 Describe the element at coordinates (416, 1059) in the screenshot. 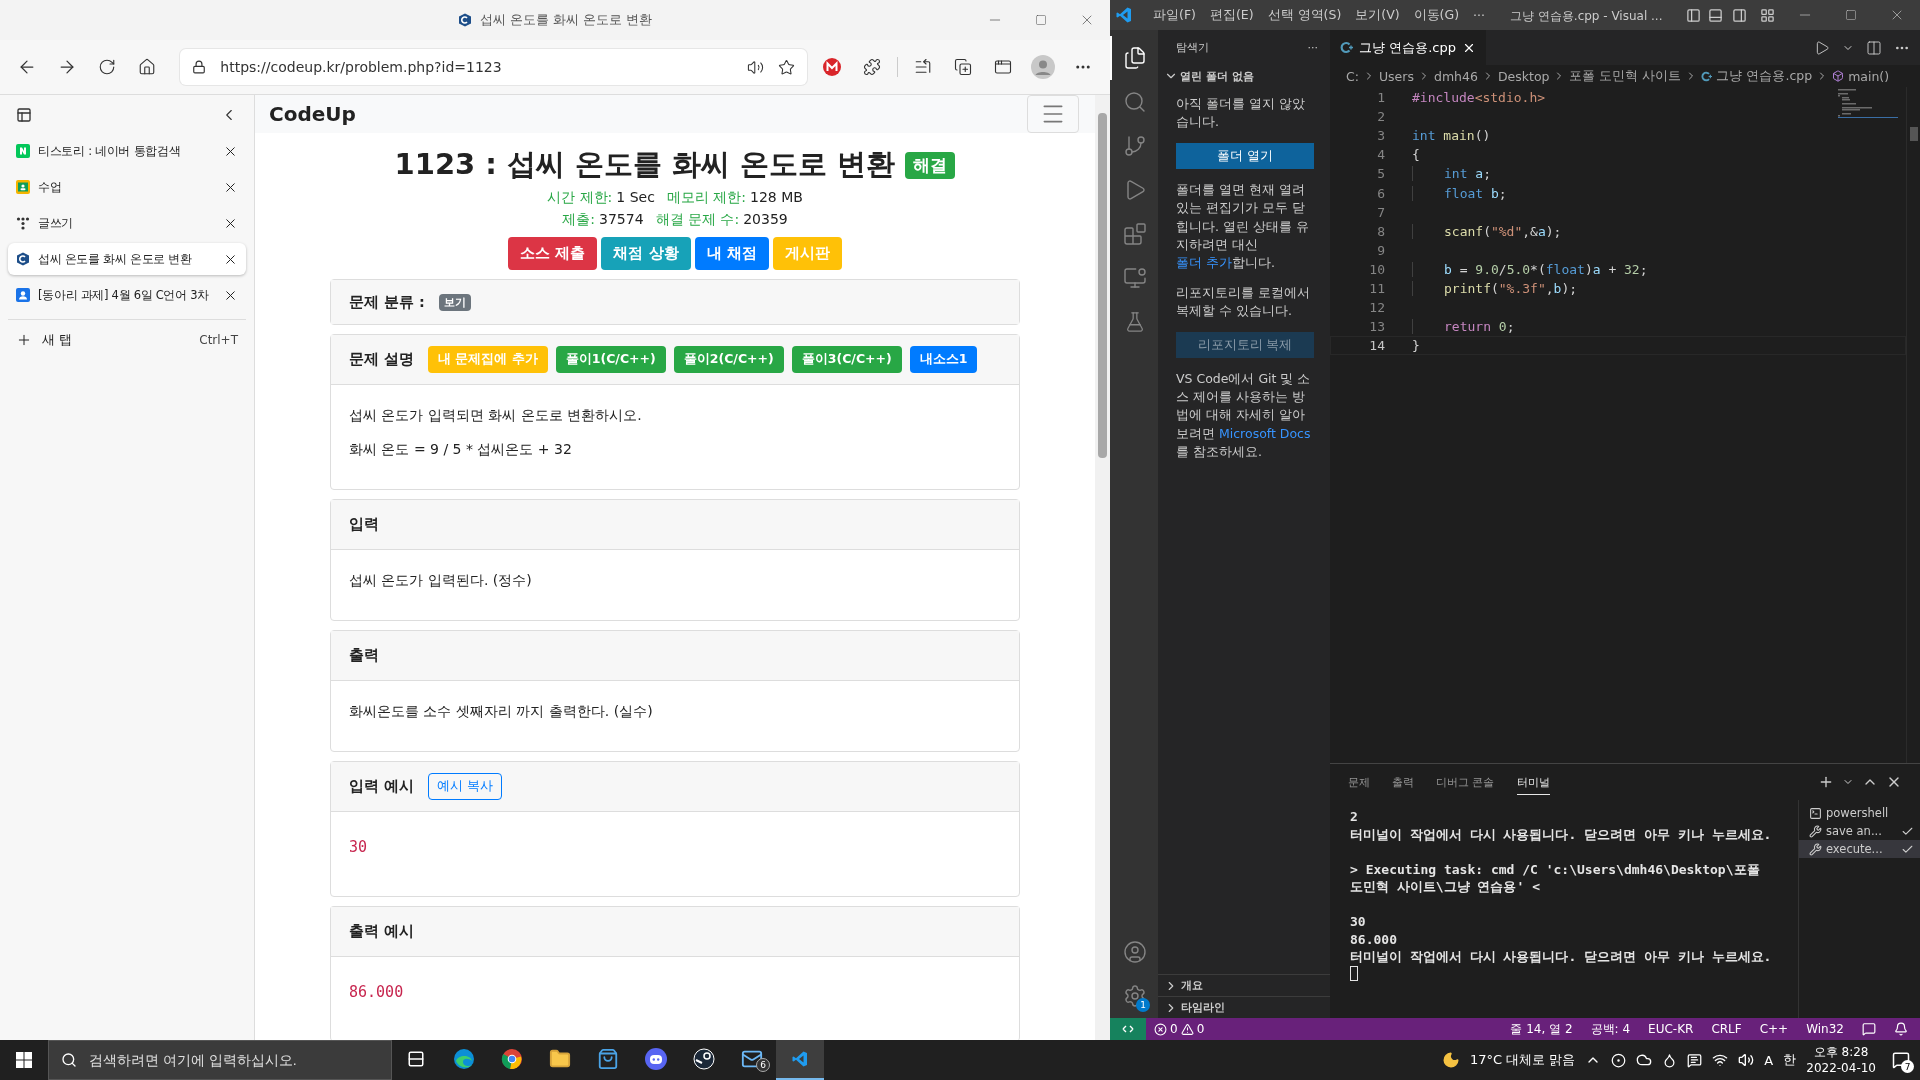

I see `task-view-icon` at that location.